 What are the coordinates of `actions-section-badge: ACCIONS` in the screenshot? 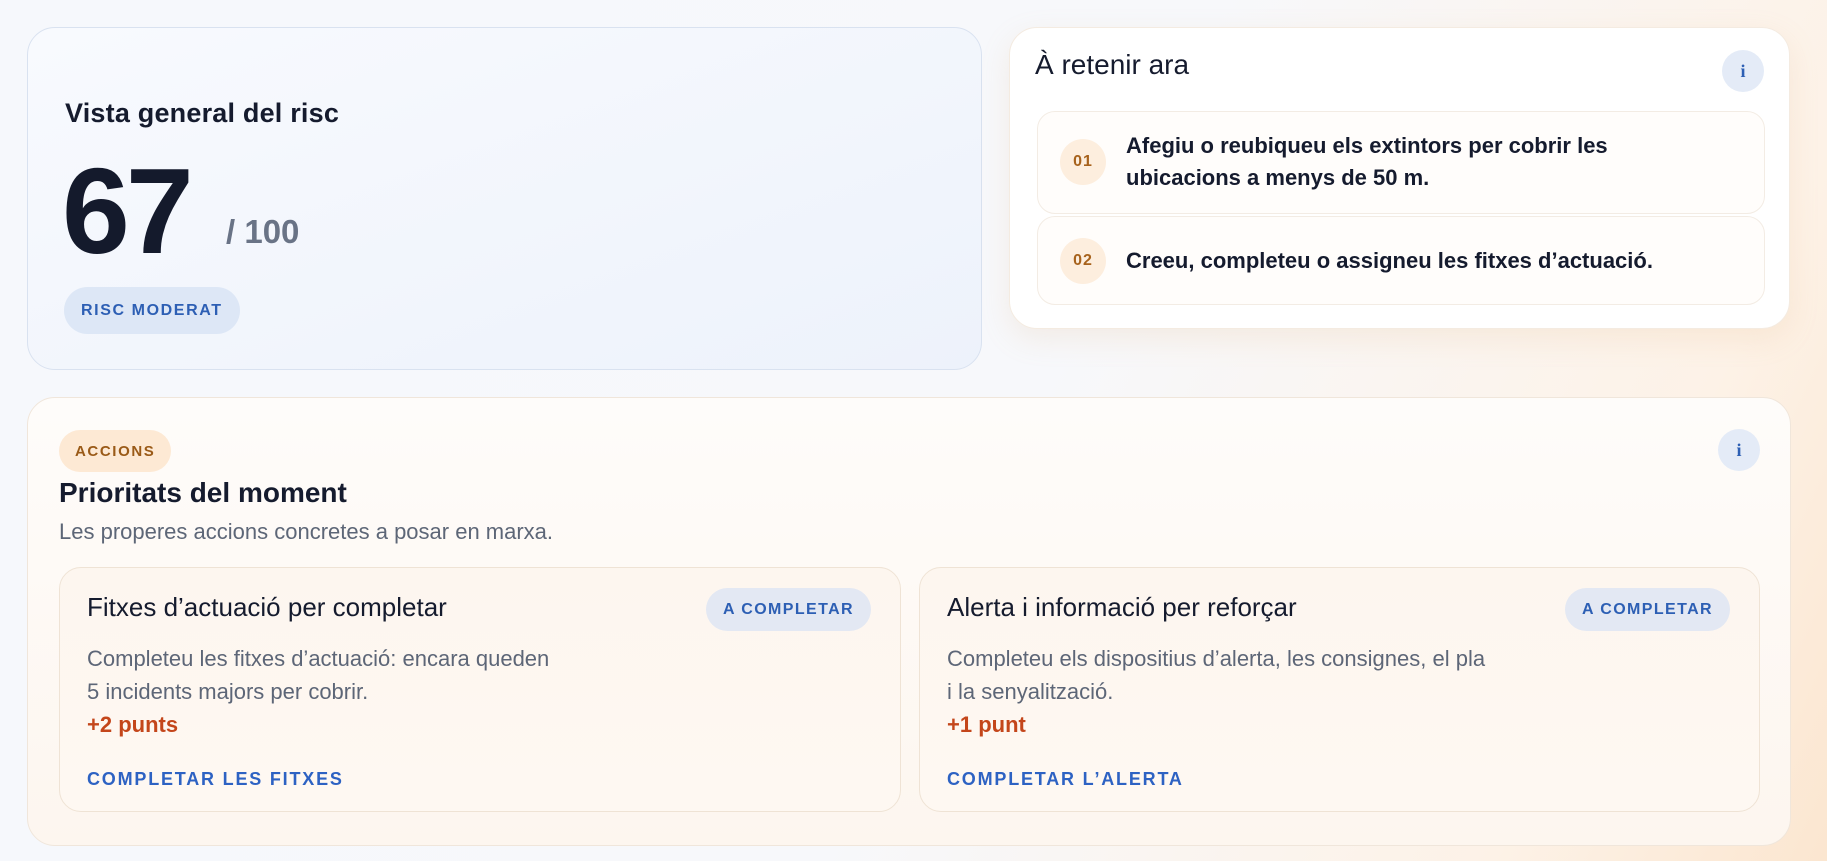 It's located at (115, 451).